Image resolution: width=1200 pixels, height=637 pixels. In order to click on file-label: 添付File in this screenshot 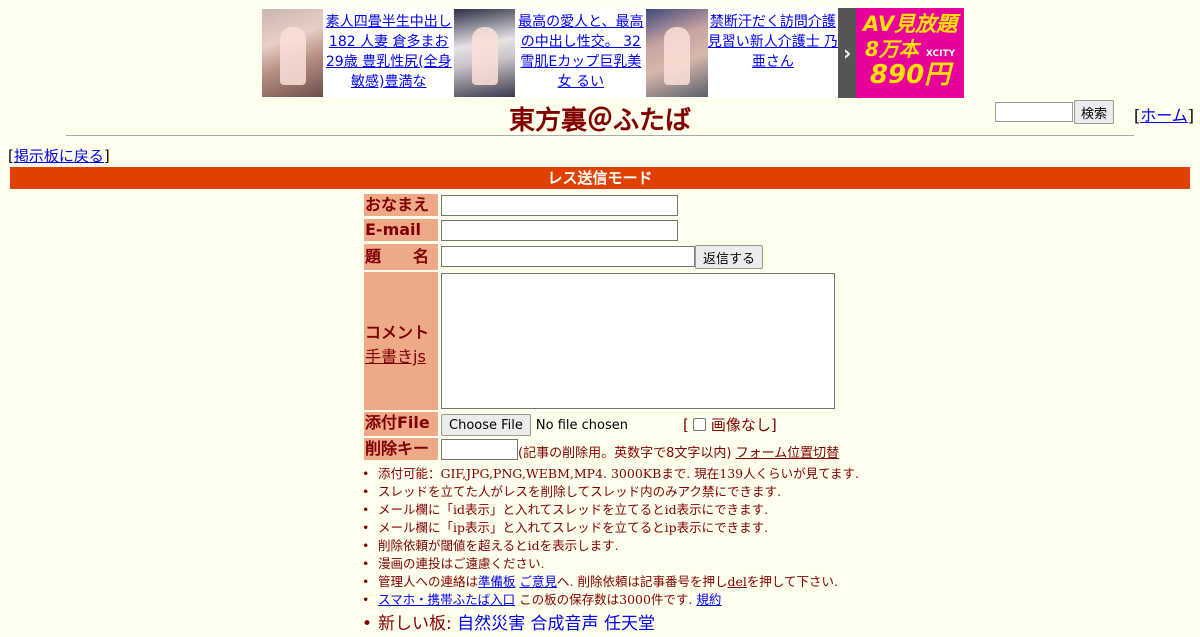, I will do `click(401, 424)`.